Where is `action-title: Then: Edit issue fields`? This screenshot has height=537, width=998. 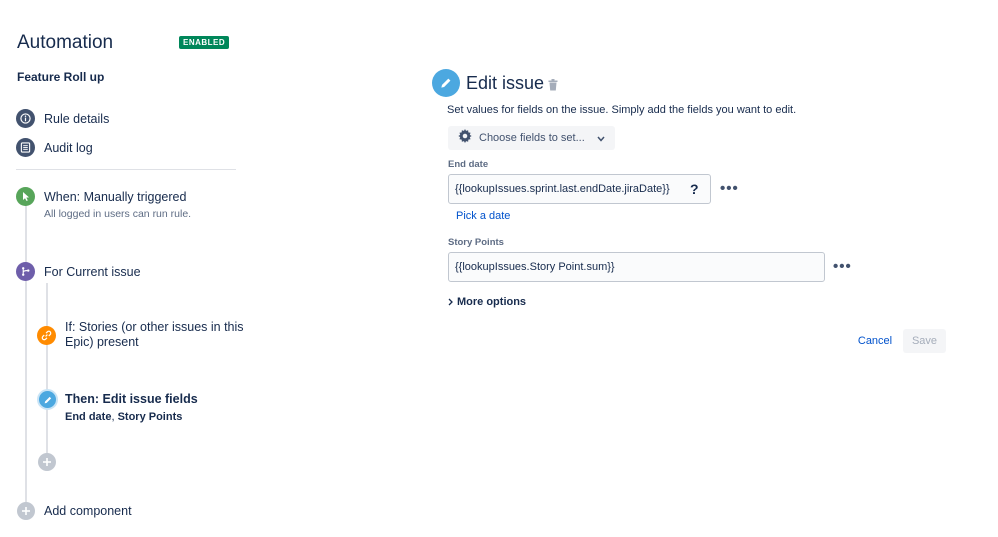 action-title: Then: Edit issue fields is located at coordinates (131, 399).